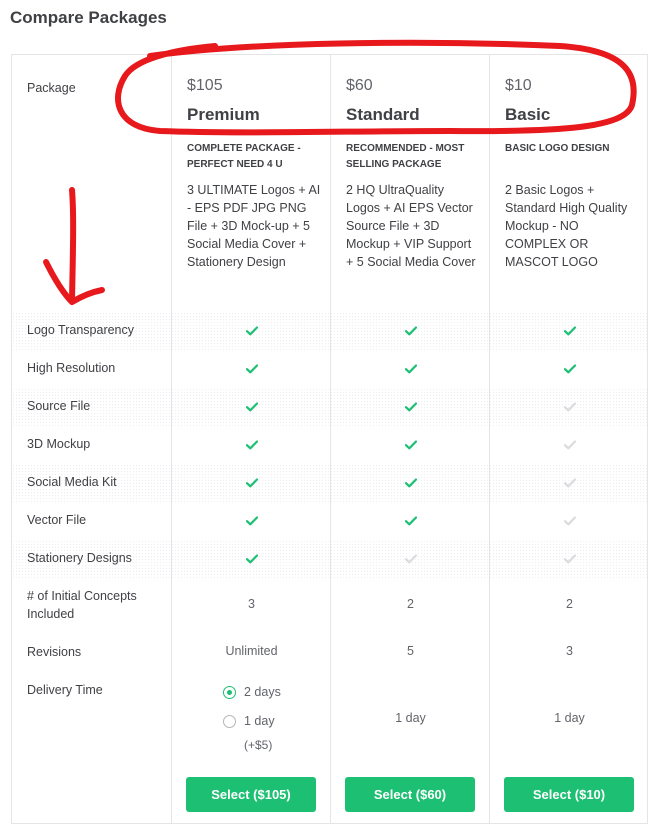 Image resolution: width=661 pixels, height=834 pixels. I want to click on delivery-option-label: 1 day, so click(259, 721).